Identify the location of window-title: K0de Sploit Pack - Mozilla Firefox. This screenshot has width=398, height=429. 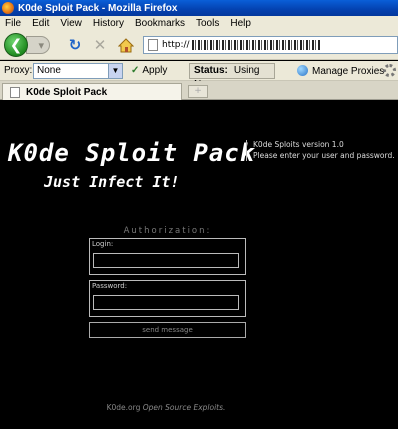
(98, 8).